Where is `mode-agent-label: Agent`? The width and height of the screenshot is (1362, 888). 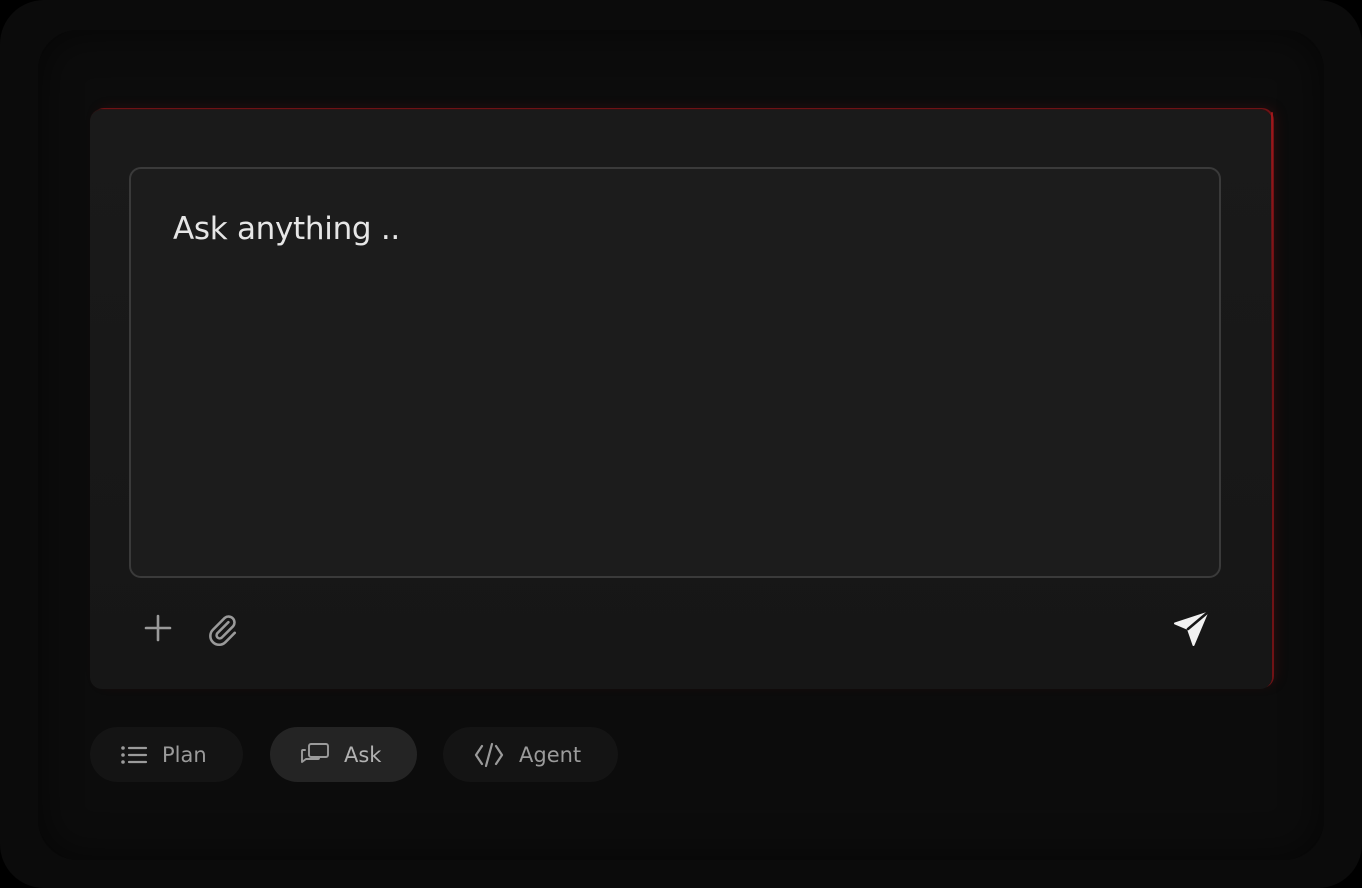 mode-agent-label: Agent is located at coordinates (550, 754).